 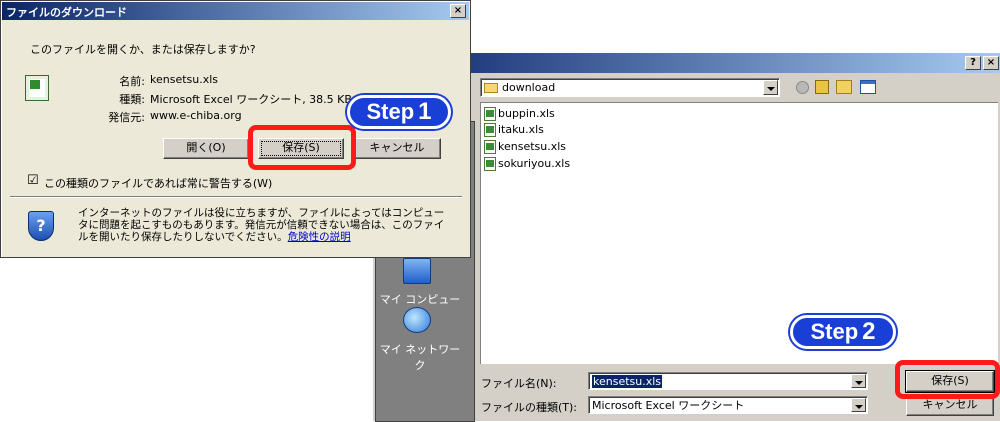 I want to click on name-label: 名前:, so click(x=132, y=81).